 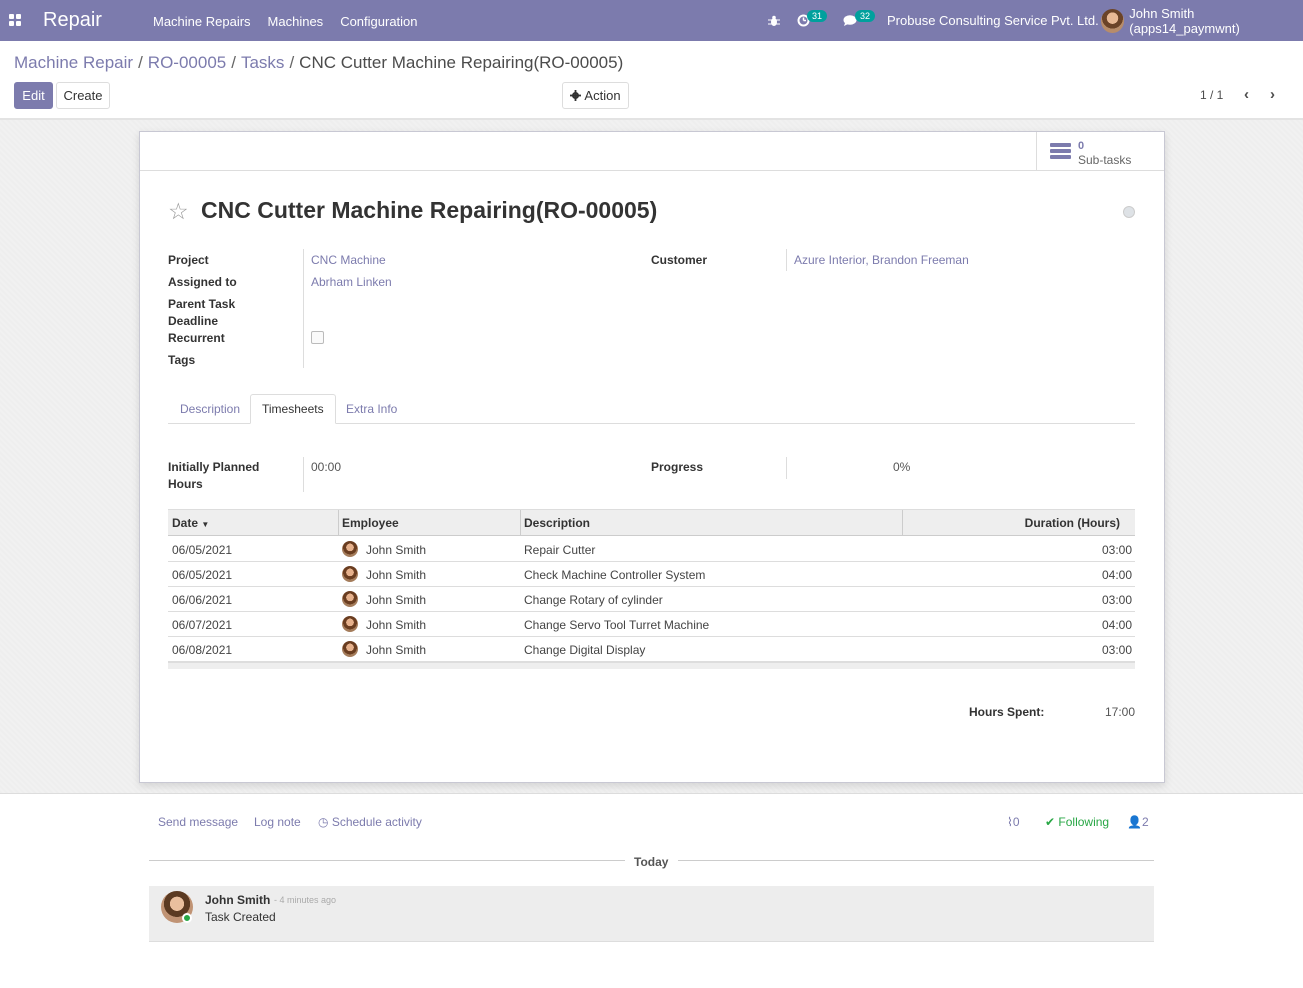 What do you see at coordinates (560, 550) in the screenshot?
I see `cell-description: Repair Cutter` at bounding box center [560, 550].